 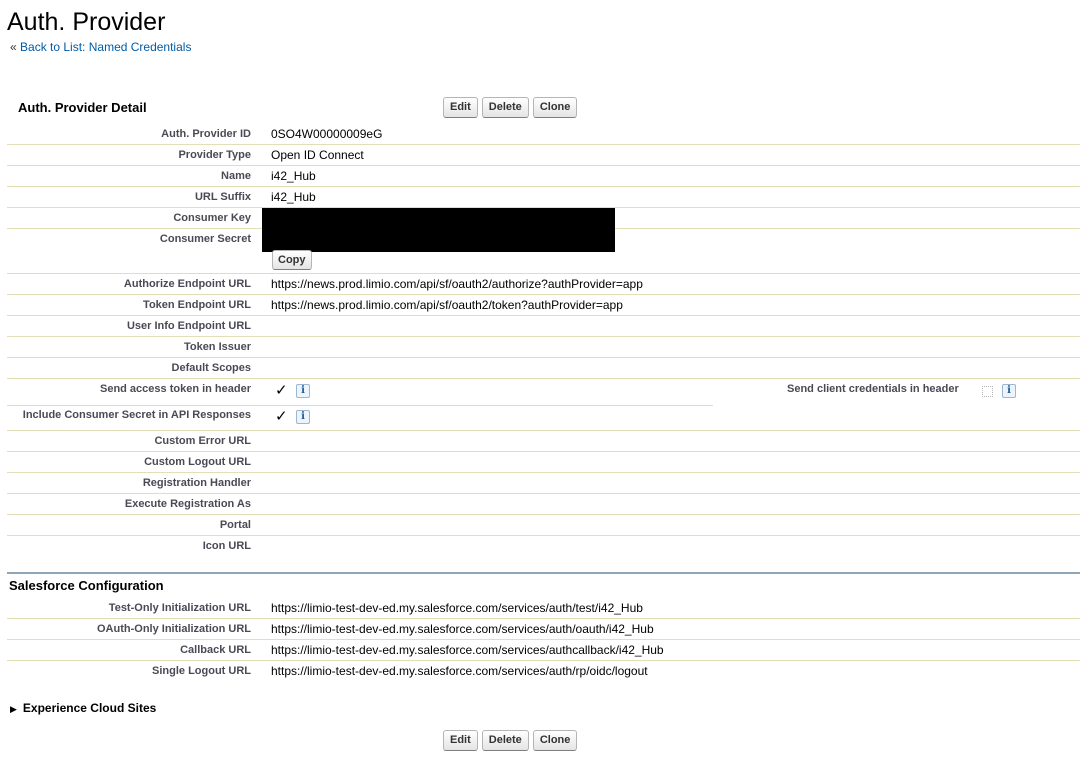 I want to click on salesforce-config-title: Salesforce Configuration, so click(x=86, y=585).